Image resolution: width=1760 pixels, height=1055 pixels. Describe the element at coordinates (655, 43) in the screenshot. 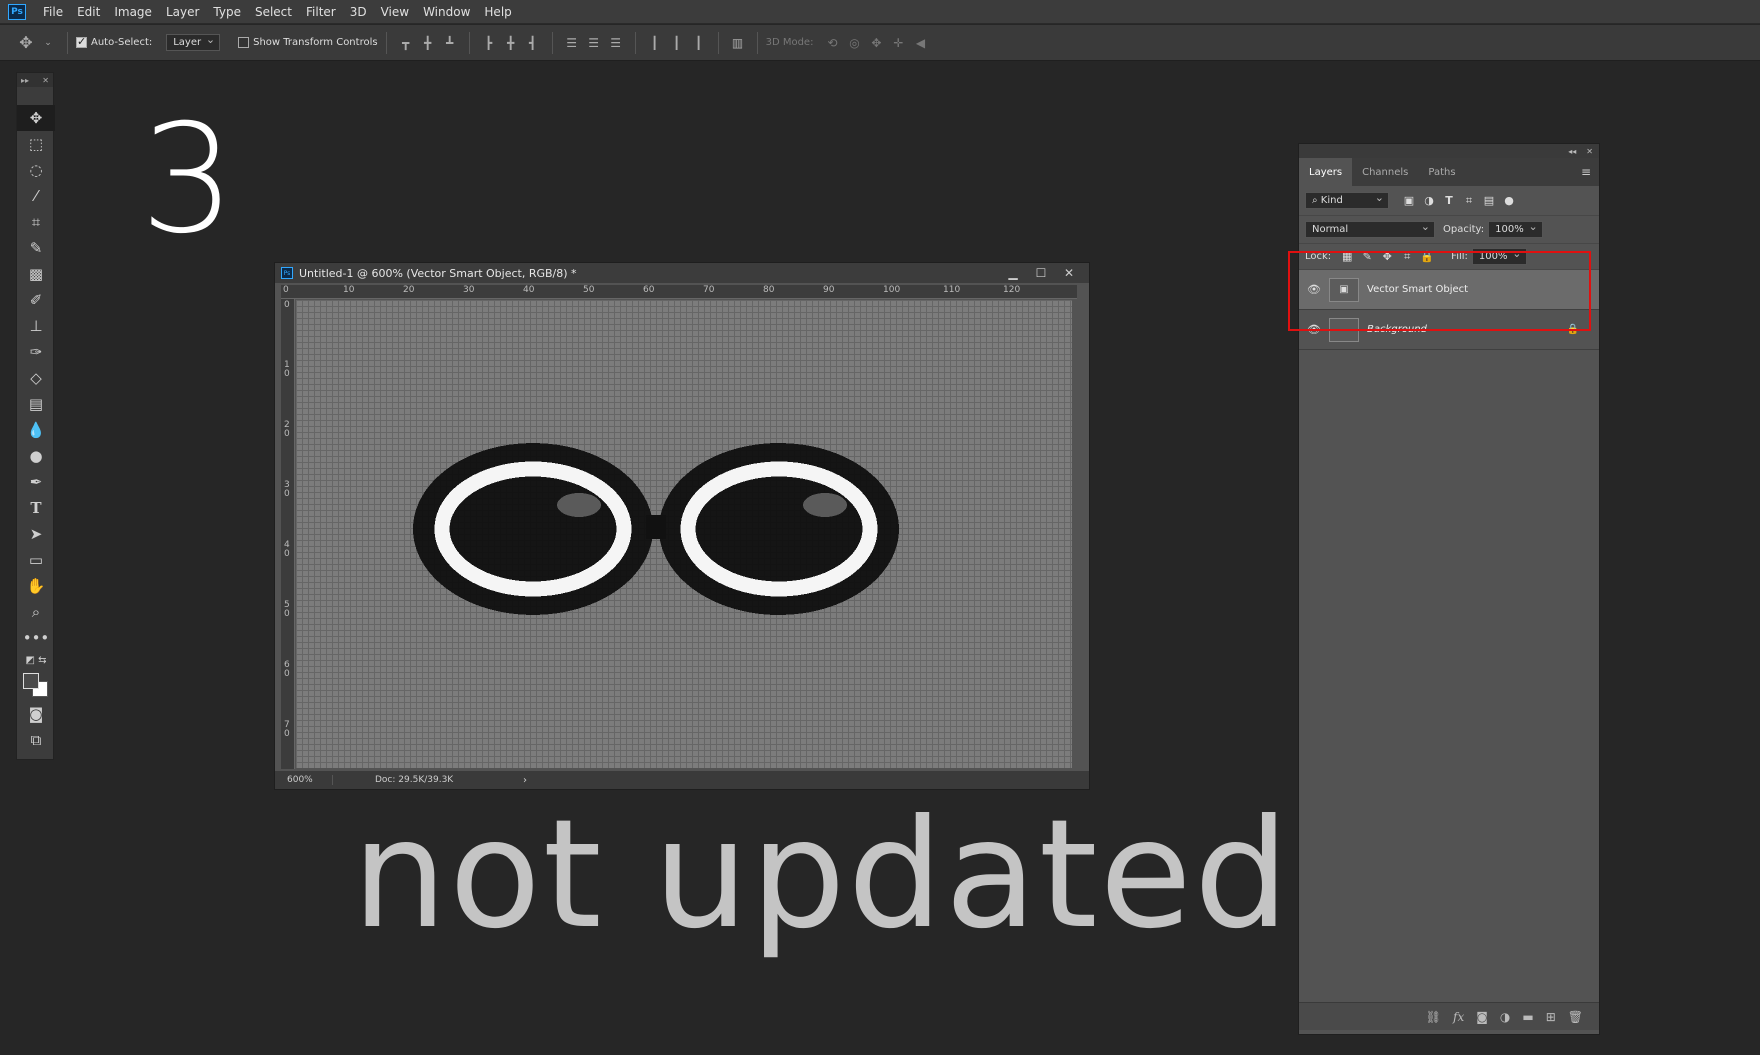

I see `distribute-left-icon: ┃` at that location.